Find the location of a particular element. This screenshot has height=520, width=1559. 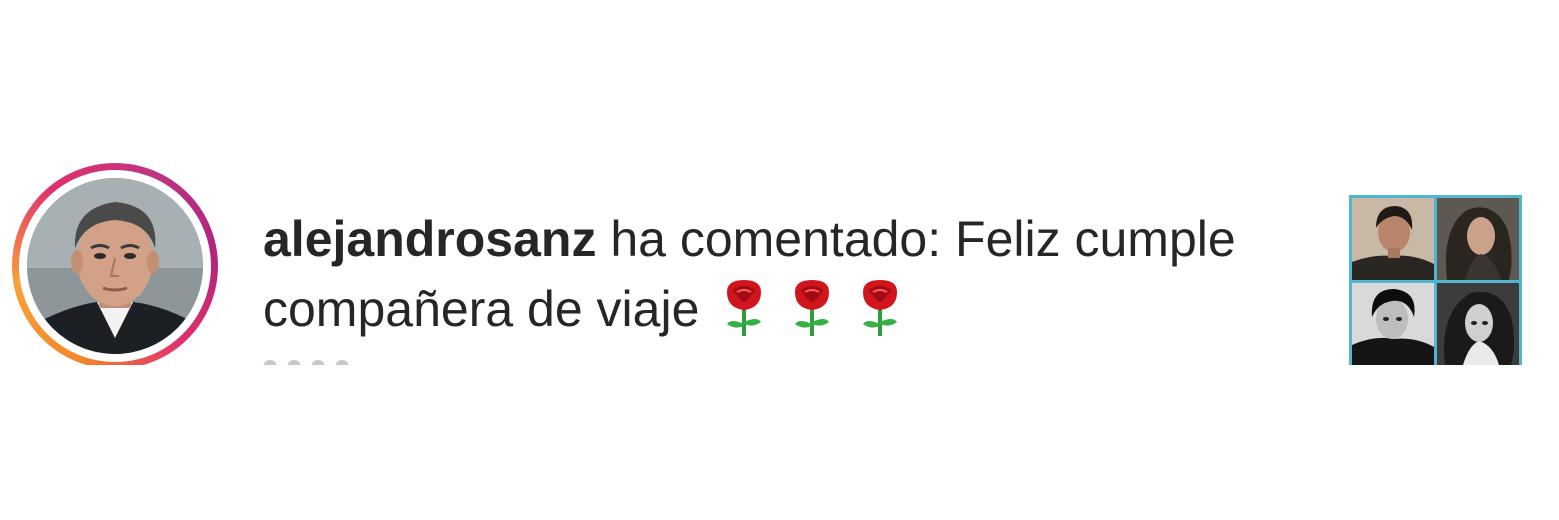

post-thumbnail is located at coordinates (1435, 280).